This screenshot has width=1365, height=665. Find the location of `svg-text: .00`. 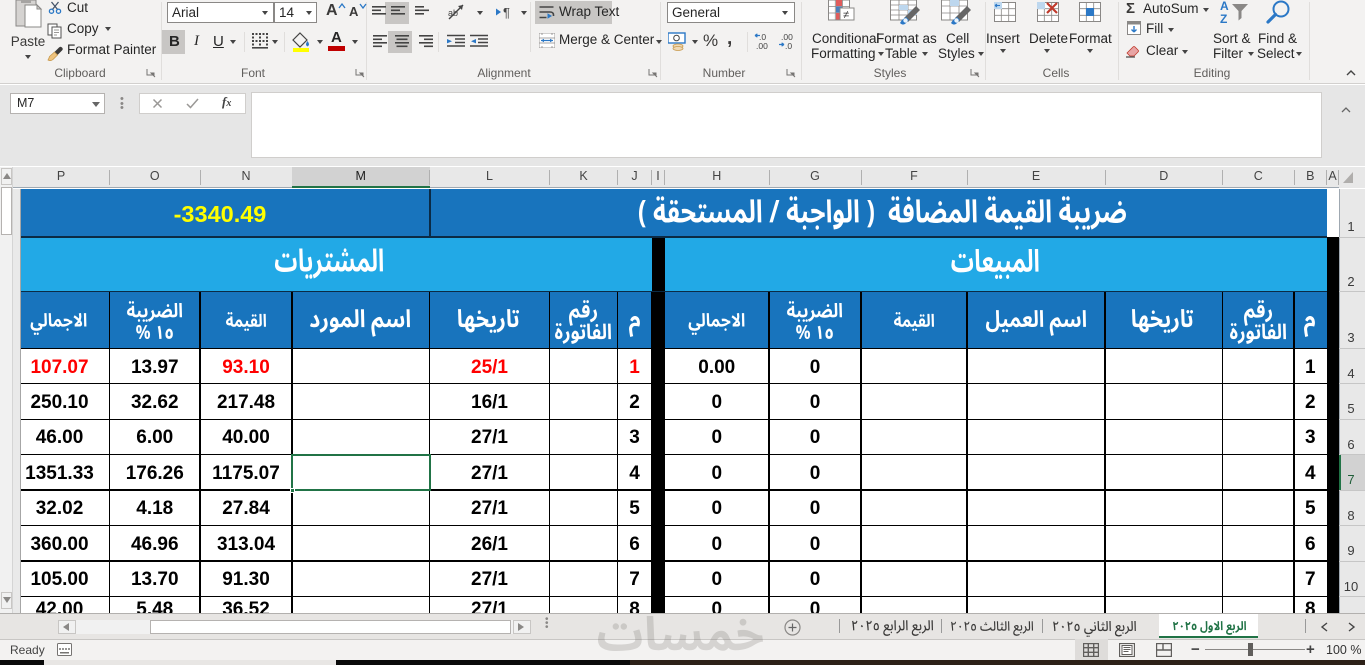

svg-text: .00 is located at coordinates (762, 46).